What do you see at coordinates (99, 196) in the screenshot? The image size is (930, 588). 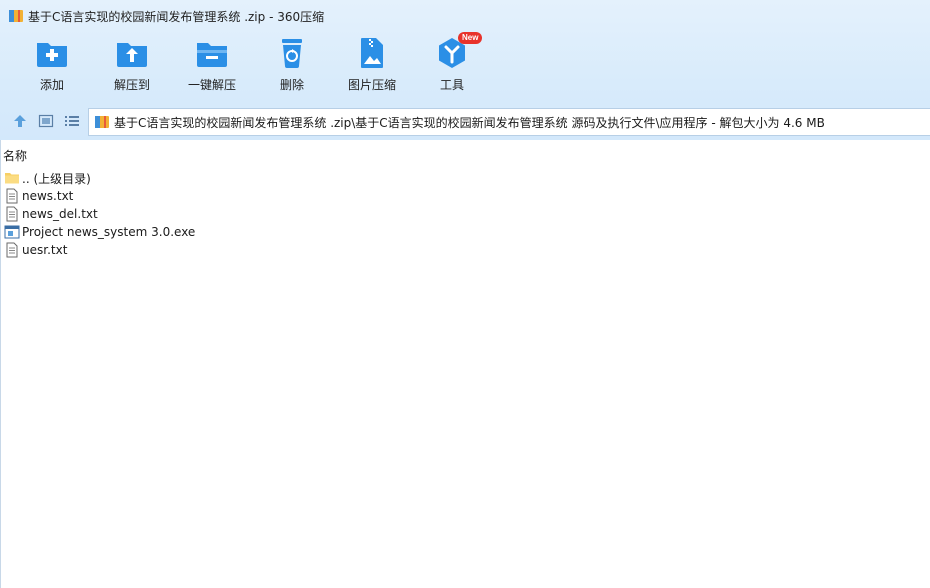 I see `list-item: news.txt` at bounding box center [99, 196].